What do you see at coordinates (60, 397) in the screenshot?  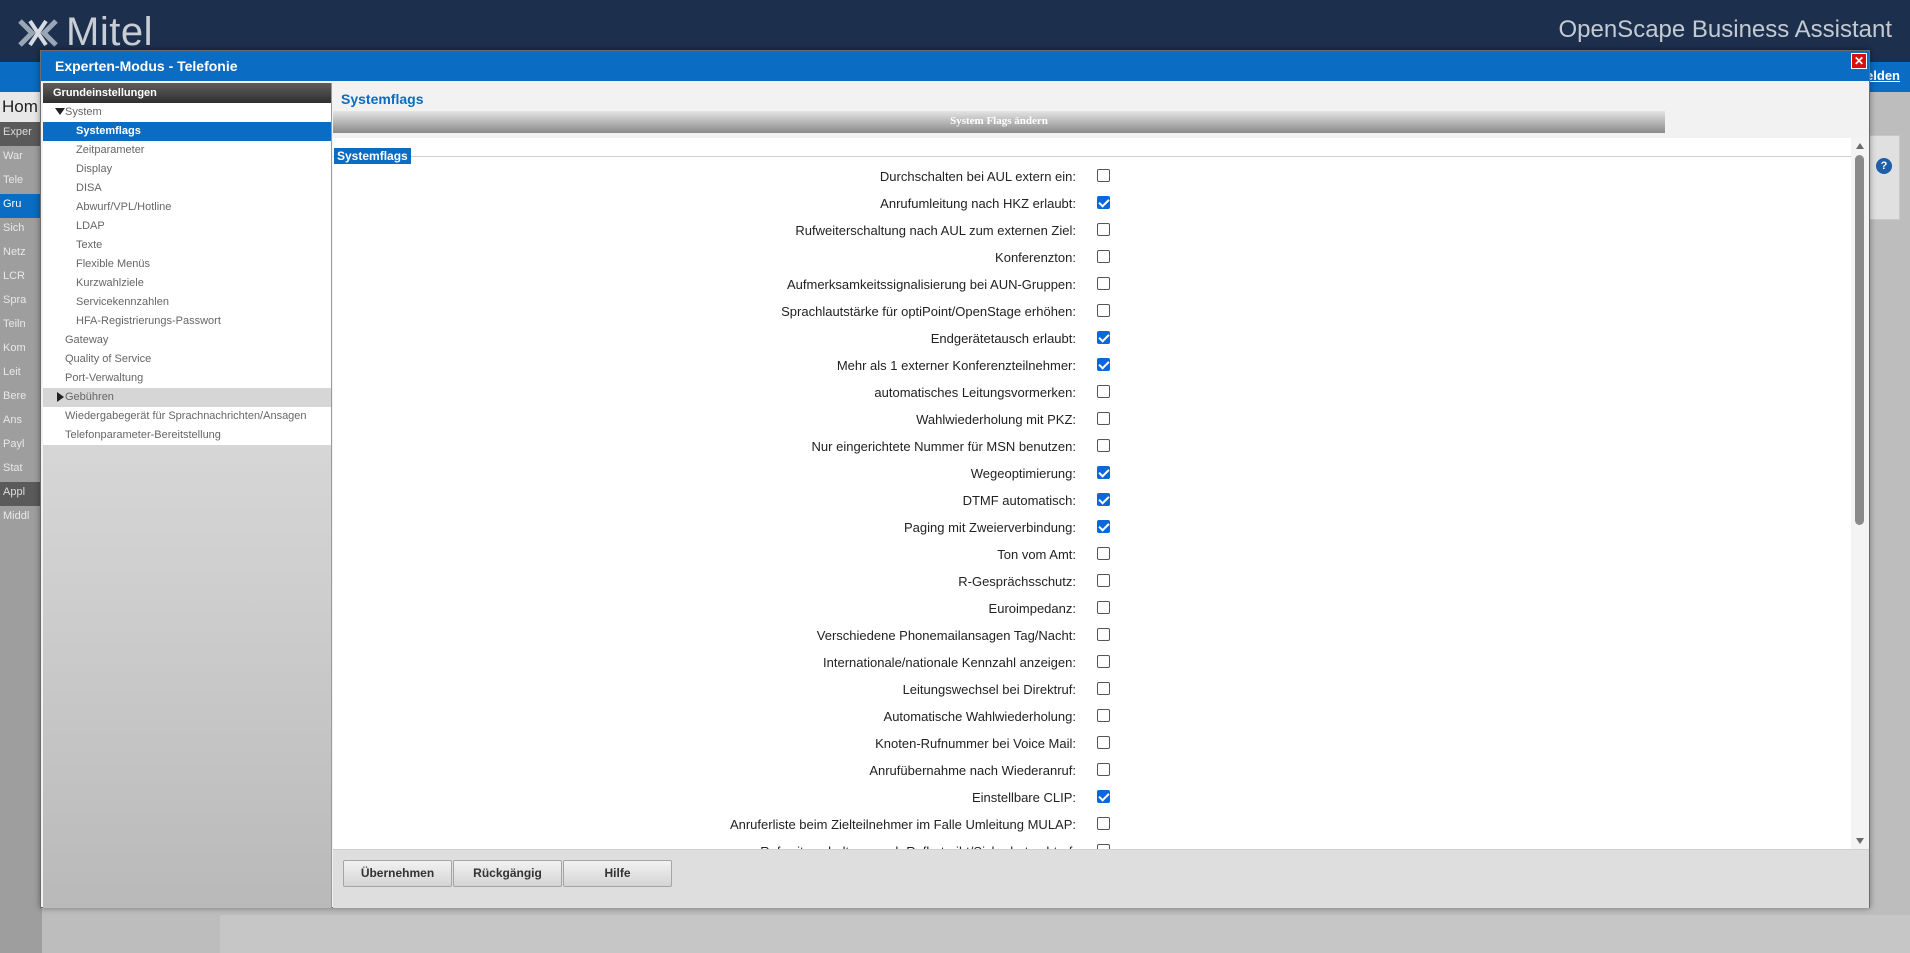 I see `collapsed-triangle-icon` at bounding box center [60, 397].